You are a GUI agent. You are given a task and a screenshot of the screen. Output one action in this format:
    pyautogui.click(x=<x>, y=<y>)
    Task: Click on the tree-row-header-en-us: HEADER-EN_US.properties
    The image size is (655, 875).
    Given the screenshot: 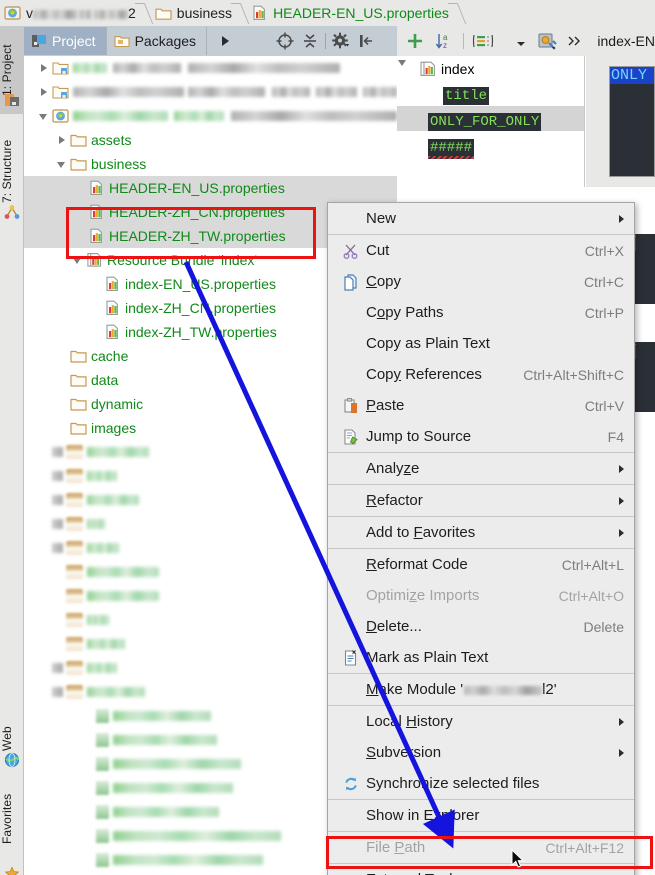 What is the action you would take?
    pyautogui.click(x=210, y=188)
    